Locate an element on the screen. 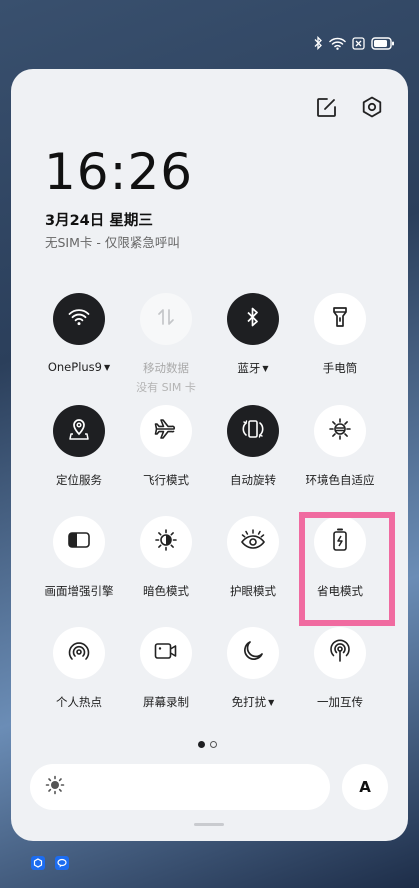 The width and height of the screenshot is (419, 888). screen-enhance-icon is located at coordinates (79, 542).